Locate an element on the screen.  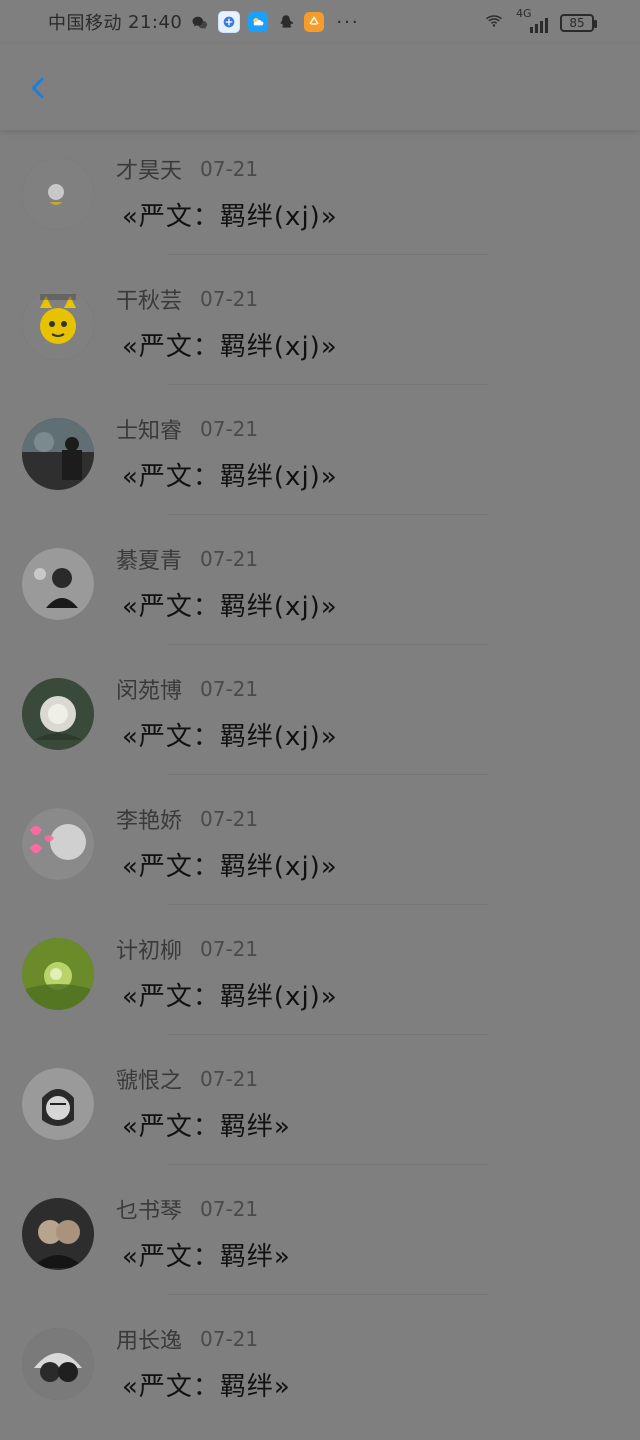
author-name: 綦夏青 is located at coordinates (149, 559).